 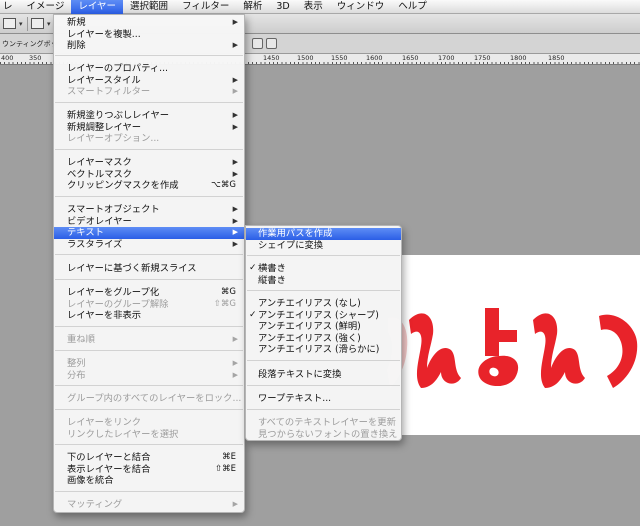 What do you see at coordinates (446, 58) in the screenshot?
I see `ruler-label: 1700` at bounding box center [446, 58].